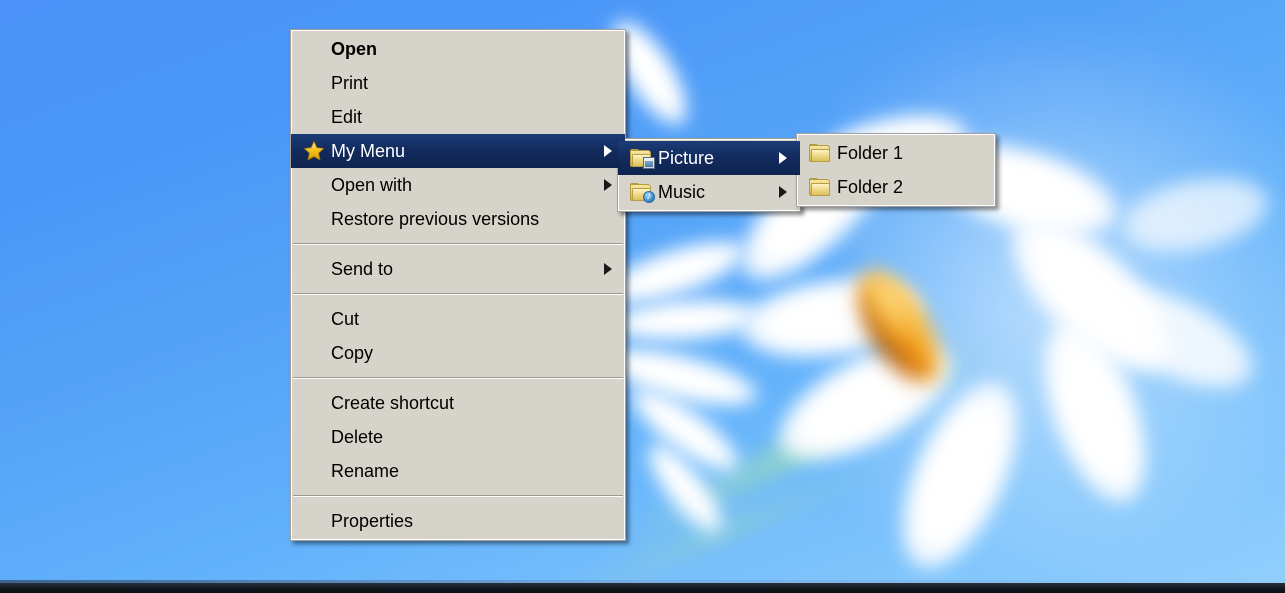 Image resolution: width=1285 pixels, height=593 pixels. Describe the element at coordinates (458, 185) in the screenshot. I see `menu-item-open-with: Open with` at that location.